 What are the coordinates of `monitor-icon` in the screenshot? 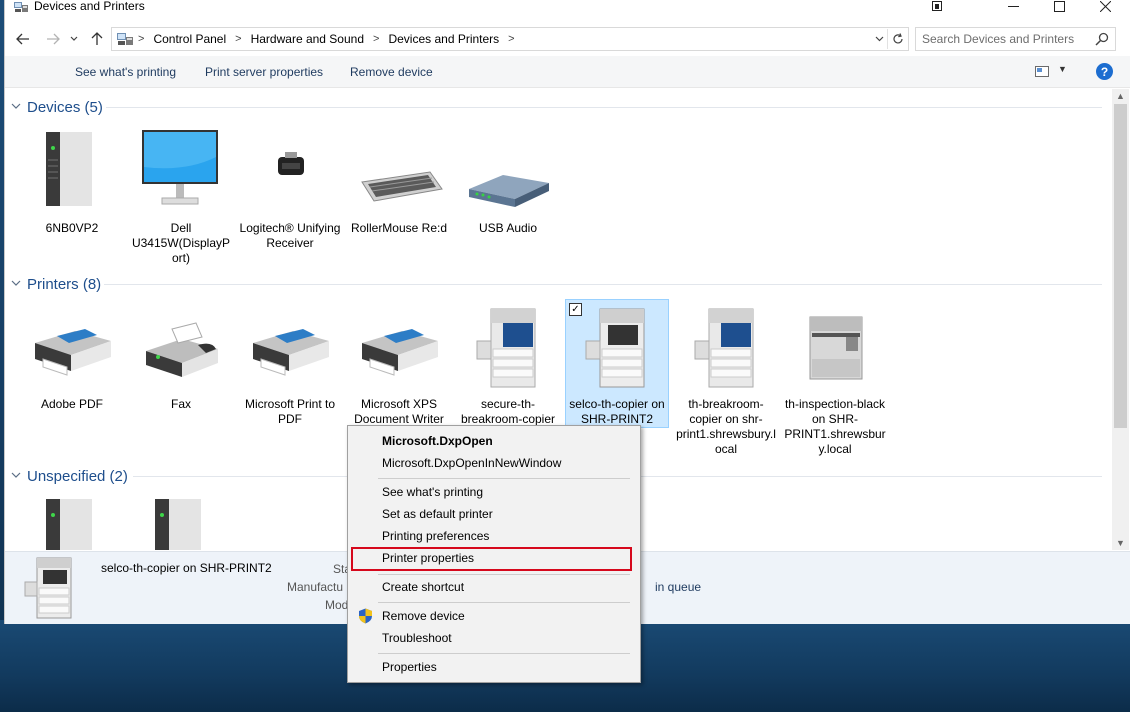 It's located at (181, 172).